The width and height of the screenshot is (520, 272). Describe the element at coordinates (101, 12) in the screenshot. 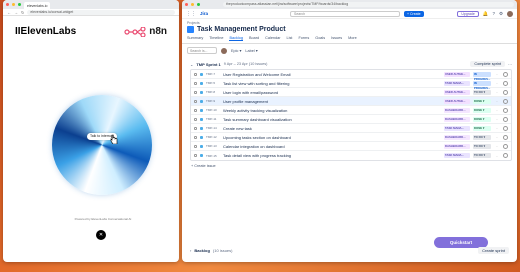

I see `left-url-field: elevenlabs.io/convai-widget` at that location.